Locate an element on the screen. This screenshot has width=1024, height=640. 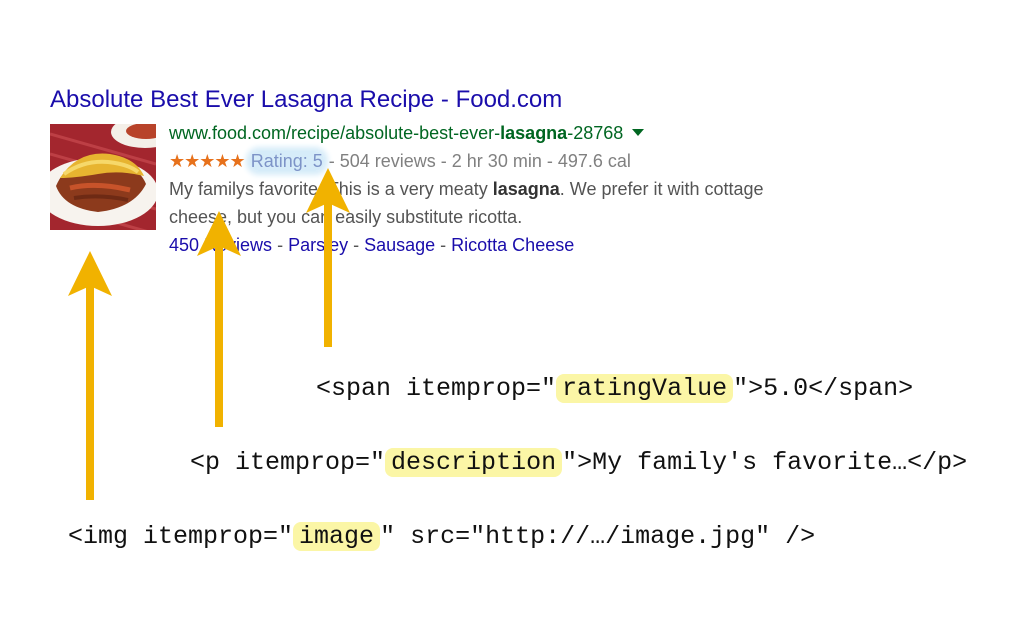
arrow-description-icon is located at coordinates (219, 319).